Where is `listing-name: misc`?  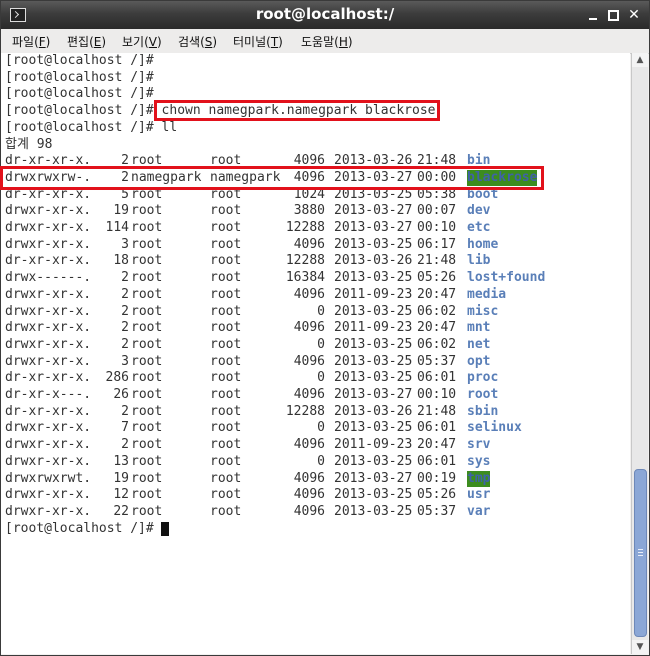 listing-name: misc is located at coordinates (483, 311).